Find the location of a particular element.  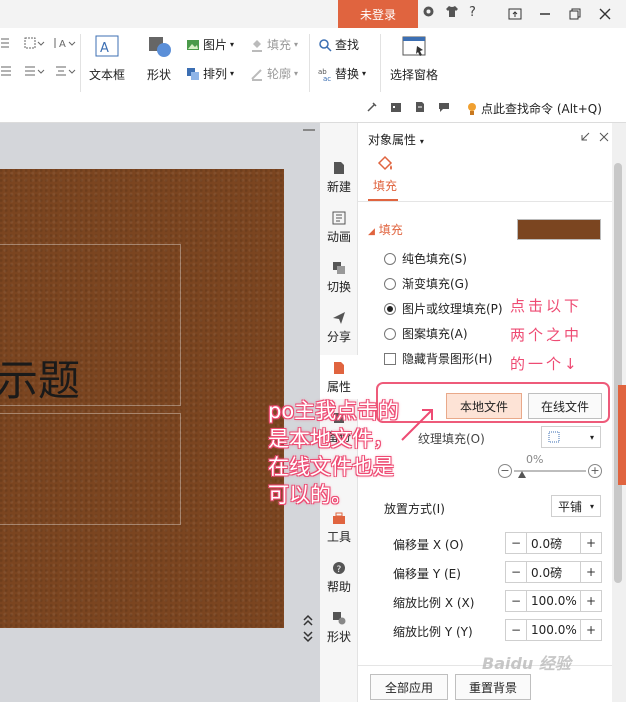

fill-section-header: ◢ 填充 is located at coordinates (385, 229).